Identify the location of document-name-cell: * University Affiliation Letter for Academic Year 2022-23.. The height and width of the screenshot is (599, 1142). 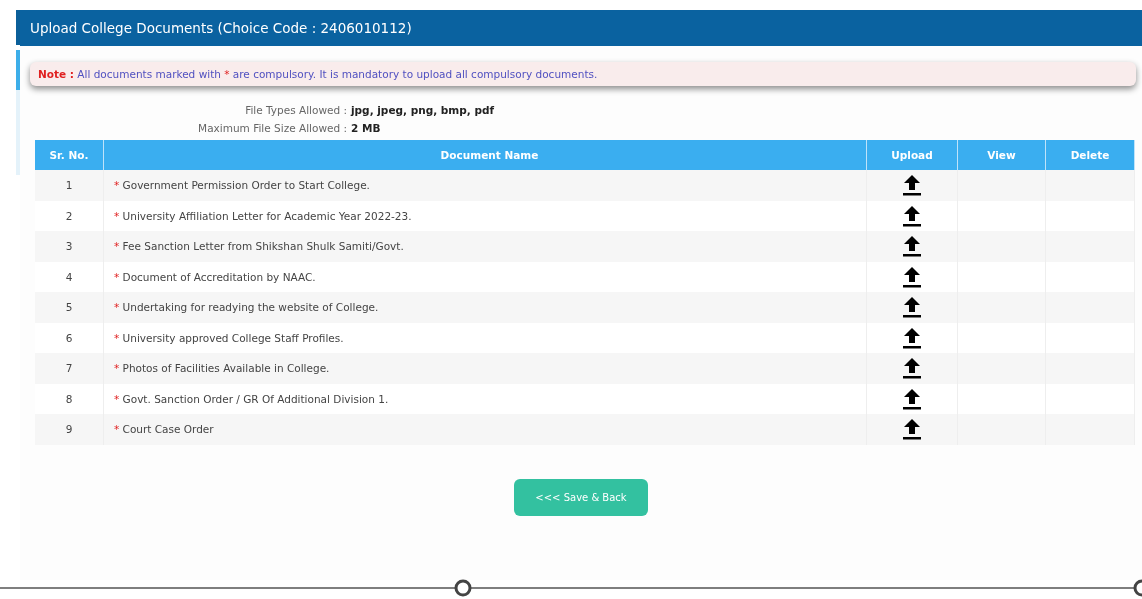
(485, 215).